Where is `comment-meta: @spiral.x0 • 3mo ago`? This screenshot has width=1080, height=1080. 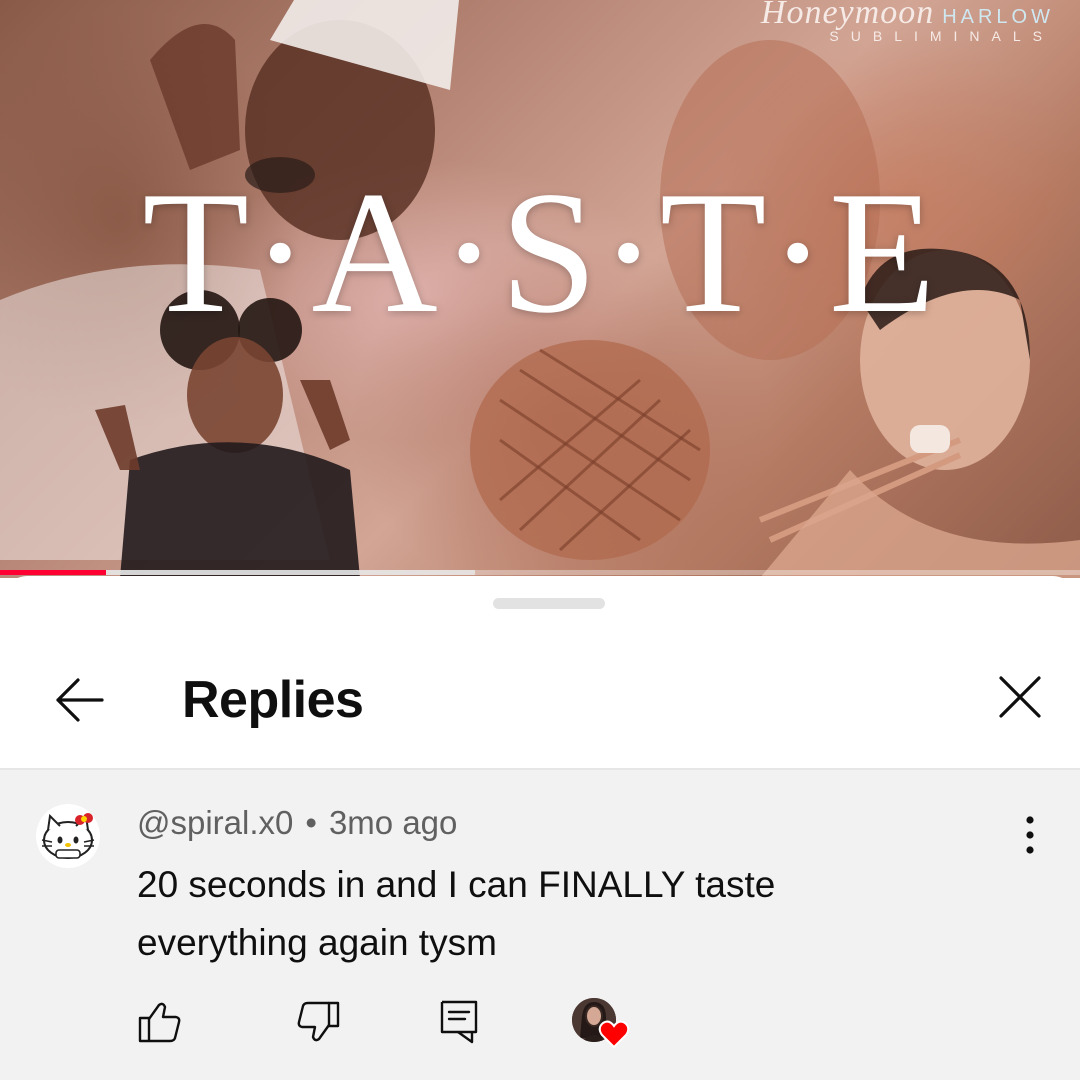 comment-meta: @spiral.x0 • 3mo ago is located at coordinates (297, 823).